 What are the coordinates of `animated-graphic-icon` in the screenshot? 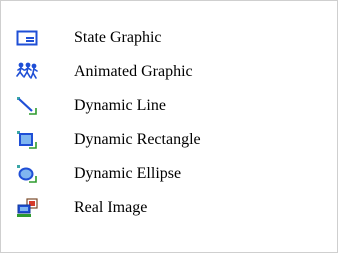 It's located at (27, 72).